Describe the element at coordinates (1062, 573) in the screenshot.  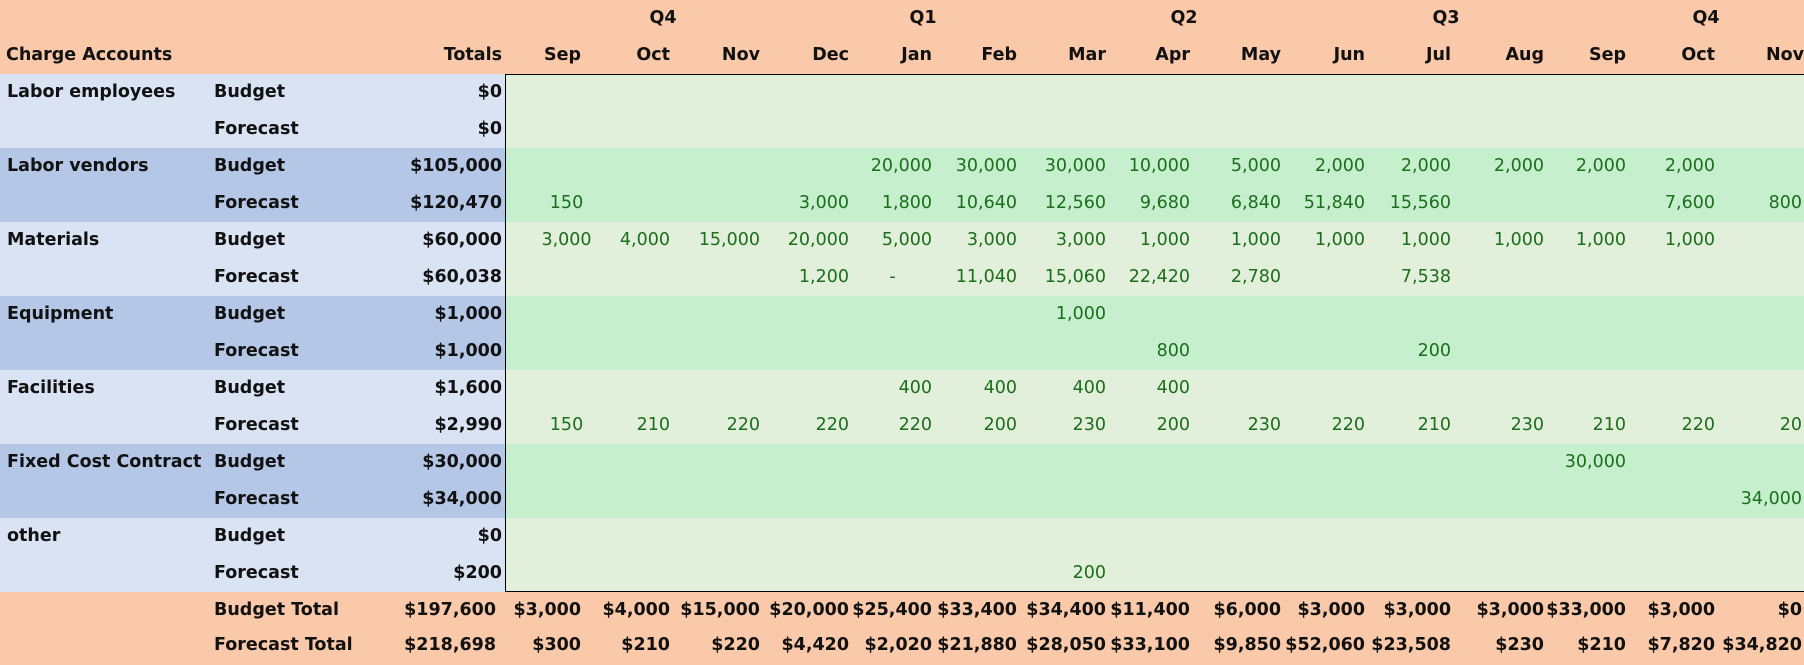
I see `value-cell: 200` at that location.